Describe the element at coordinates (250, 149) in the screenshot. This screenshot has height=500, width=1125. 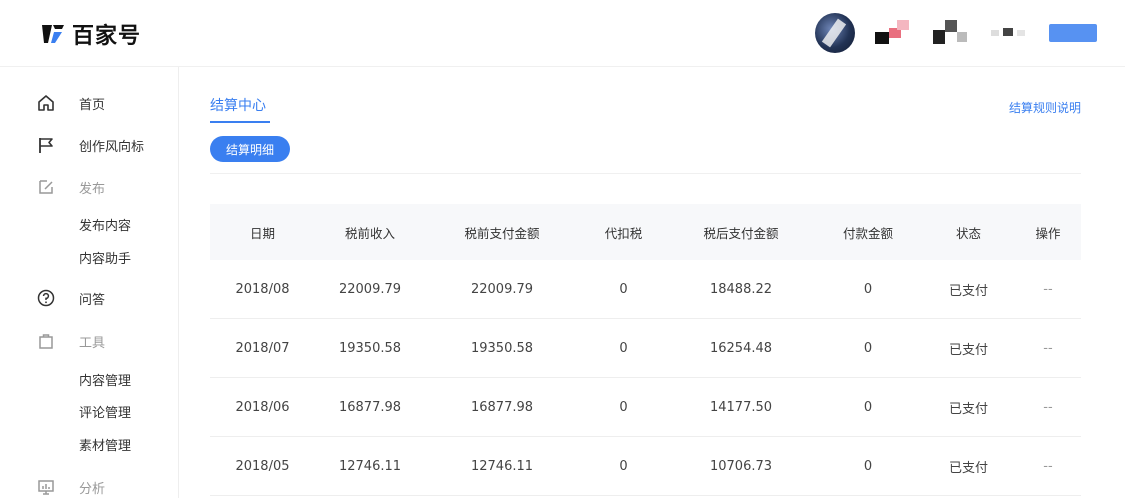
I see `settlement-detail-button: 结算明细` at that location.